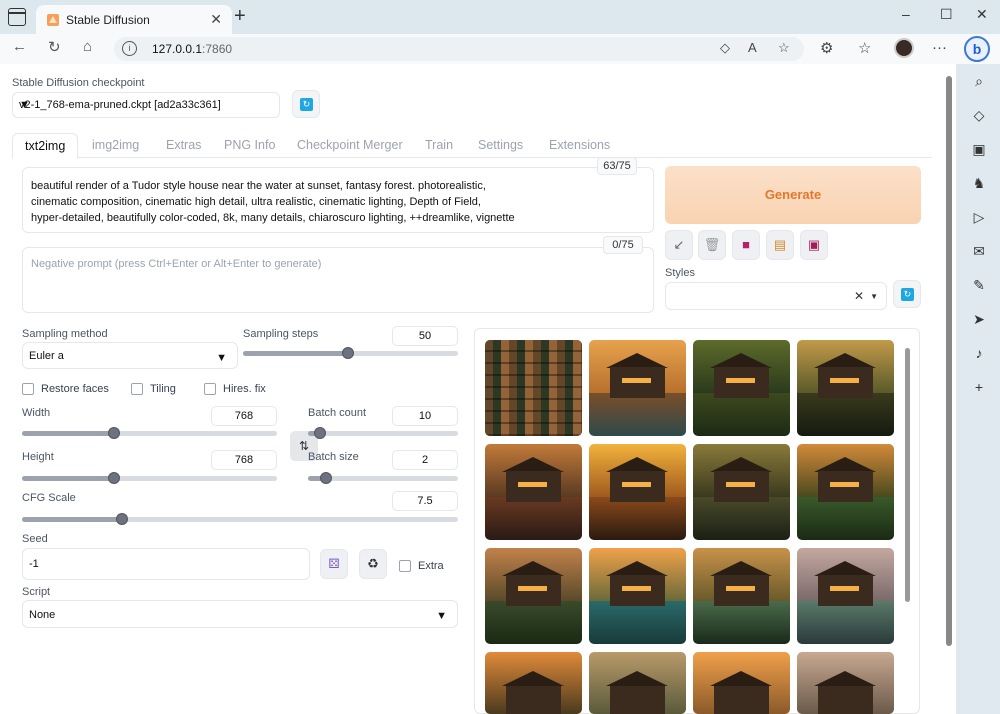 The height and width of the screenshot is (714, 1000). Describe the element at coordinates (373, 564) in the screenshot. I see `reuse-seed-recycle-icon: ♻` at that location.